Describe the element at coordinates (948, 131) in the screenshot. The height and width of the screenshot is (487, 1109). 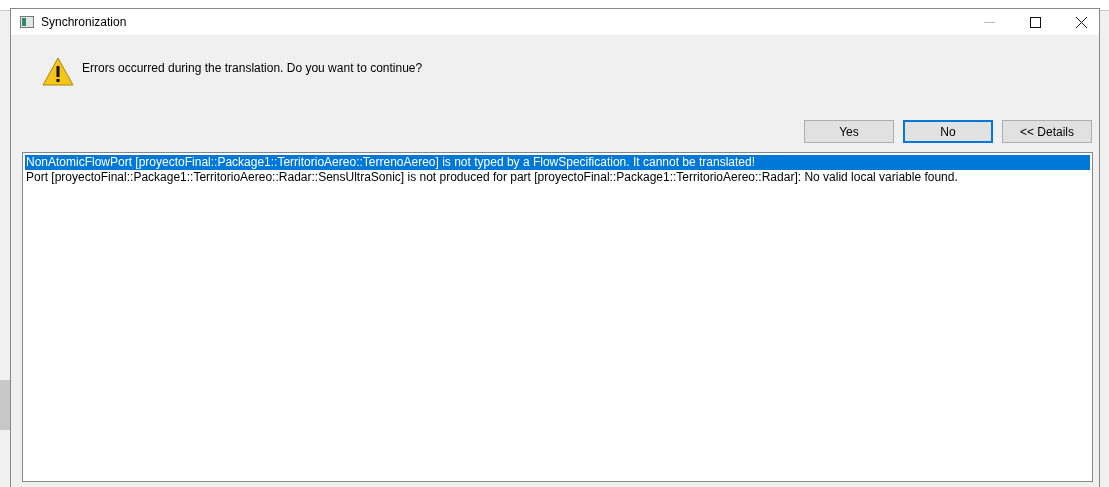
I see `dialog-button: No` at that location.